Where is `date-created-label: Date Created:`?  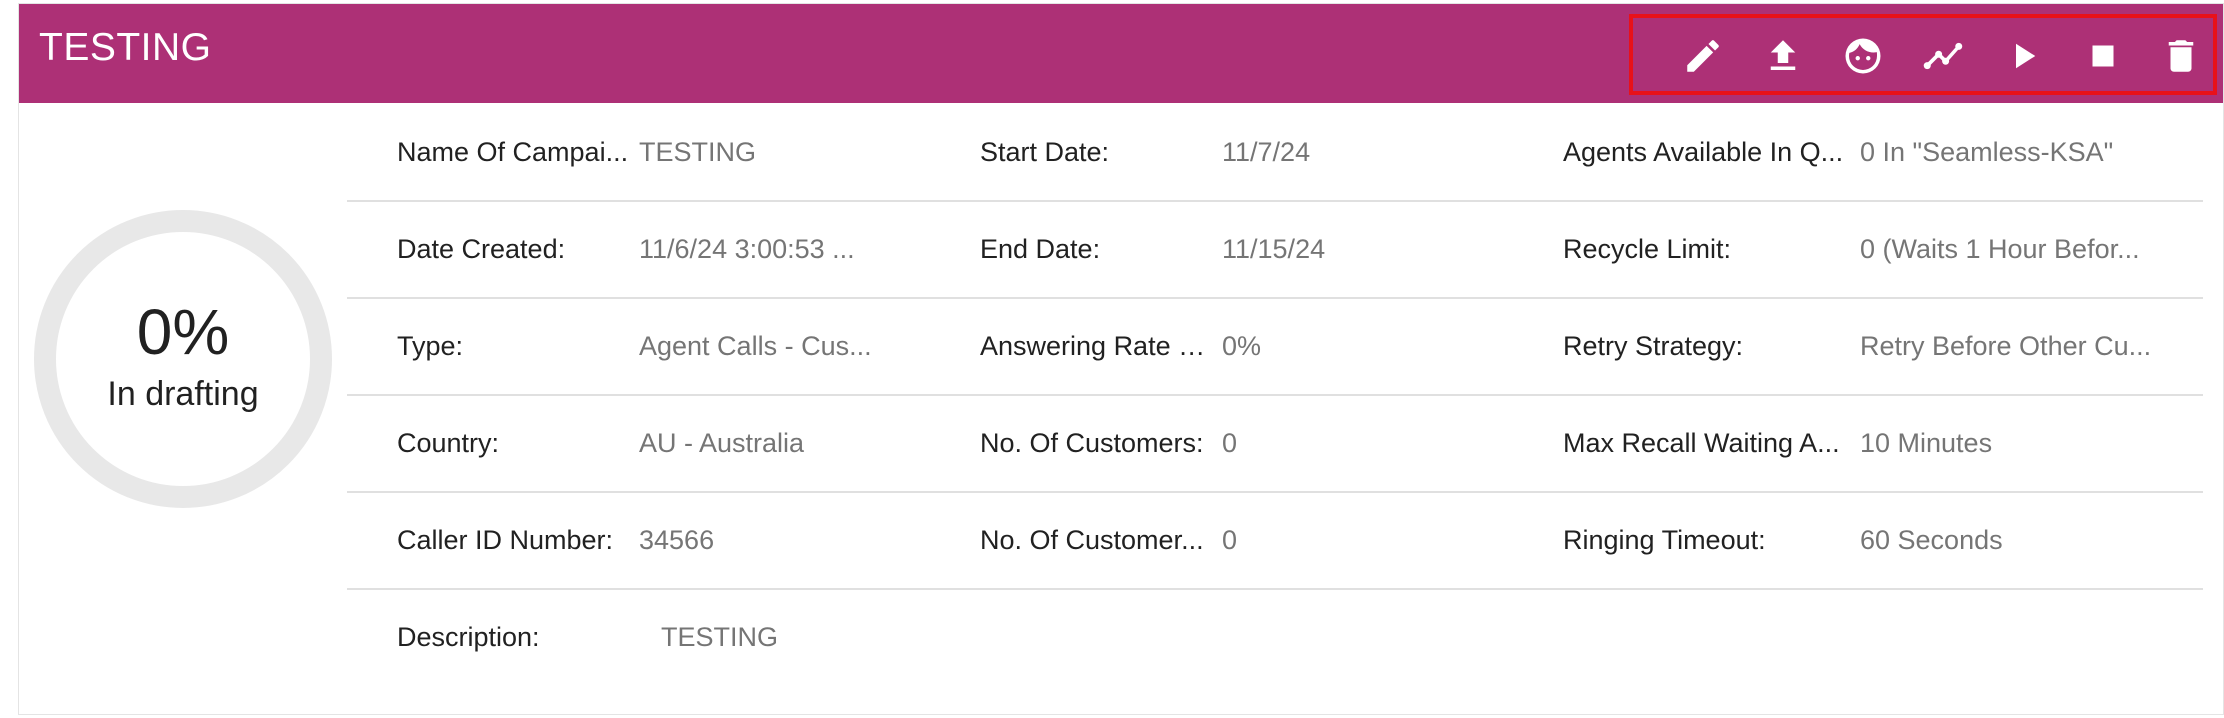
date-created-label: Date Created: is located at coordinates (481, 249).